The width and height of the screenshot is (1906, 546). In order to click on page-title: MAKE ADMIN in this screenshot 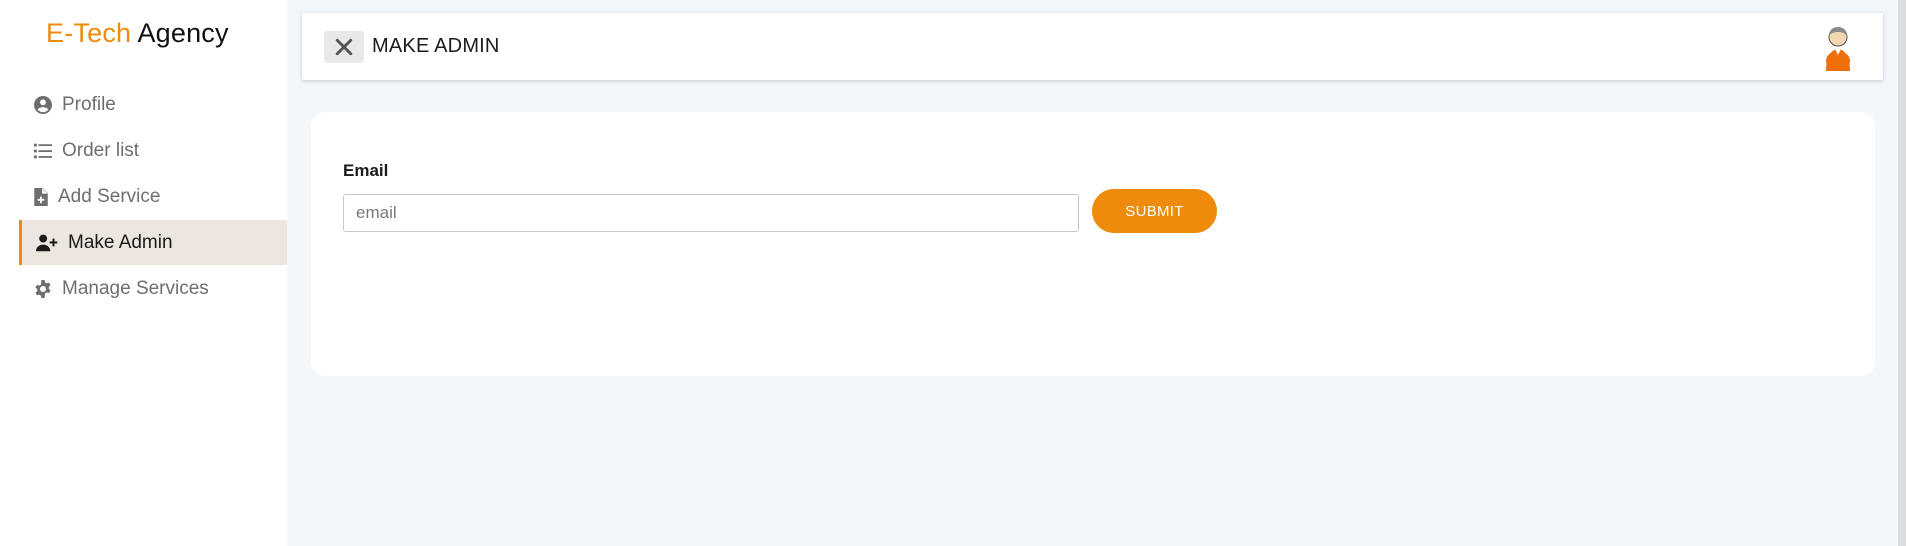, I will do `click(436, 46)`.